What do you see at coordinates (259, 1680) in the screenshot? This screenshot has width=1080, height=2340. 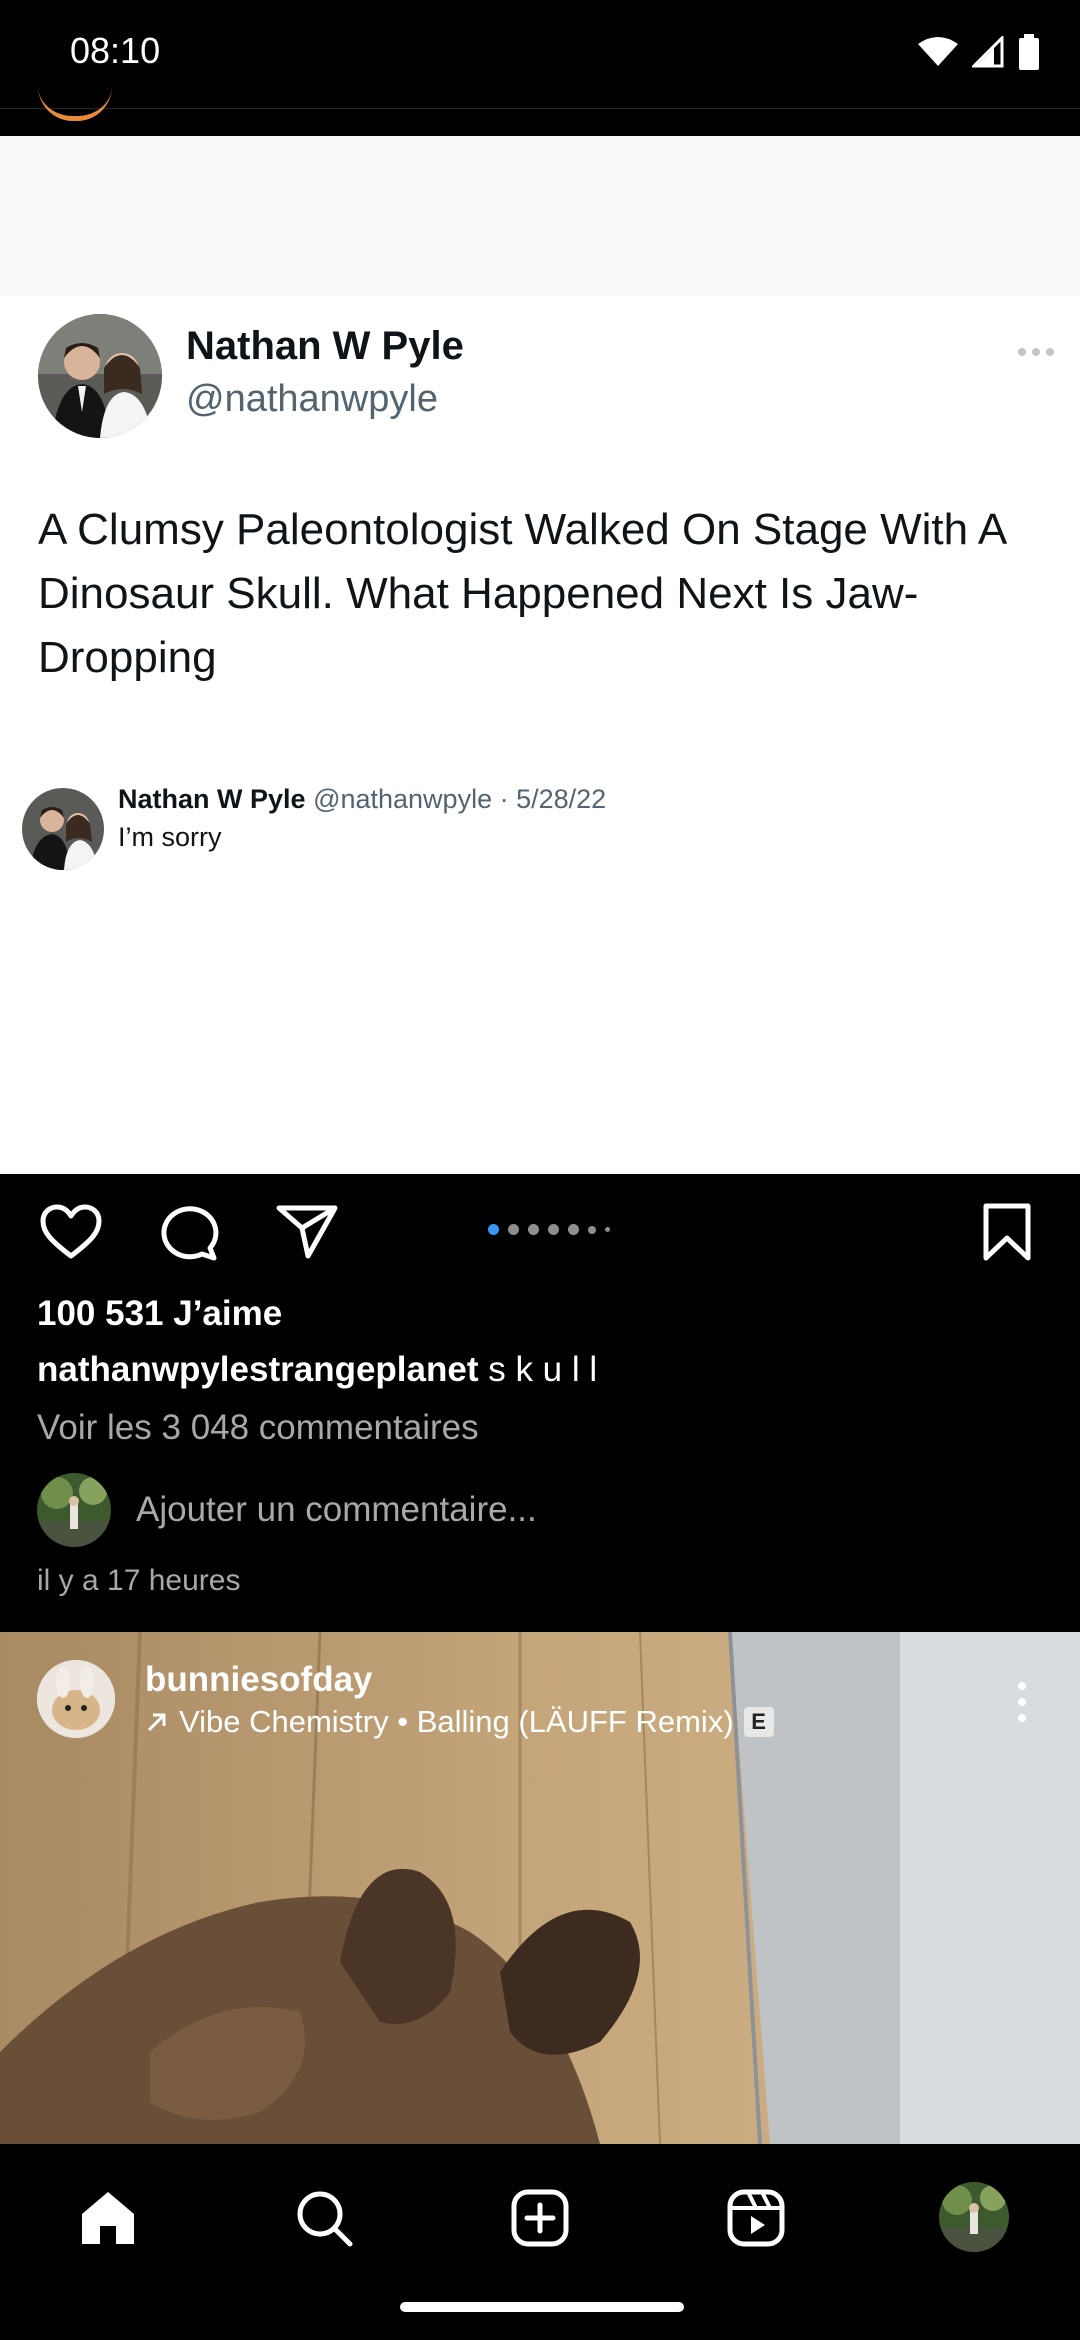 I see `post2-username: bunniesofday` at bounding box center [259, 1680].